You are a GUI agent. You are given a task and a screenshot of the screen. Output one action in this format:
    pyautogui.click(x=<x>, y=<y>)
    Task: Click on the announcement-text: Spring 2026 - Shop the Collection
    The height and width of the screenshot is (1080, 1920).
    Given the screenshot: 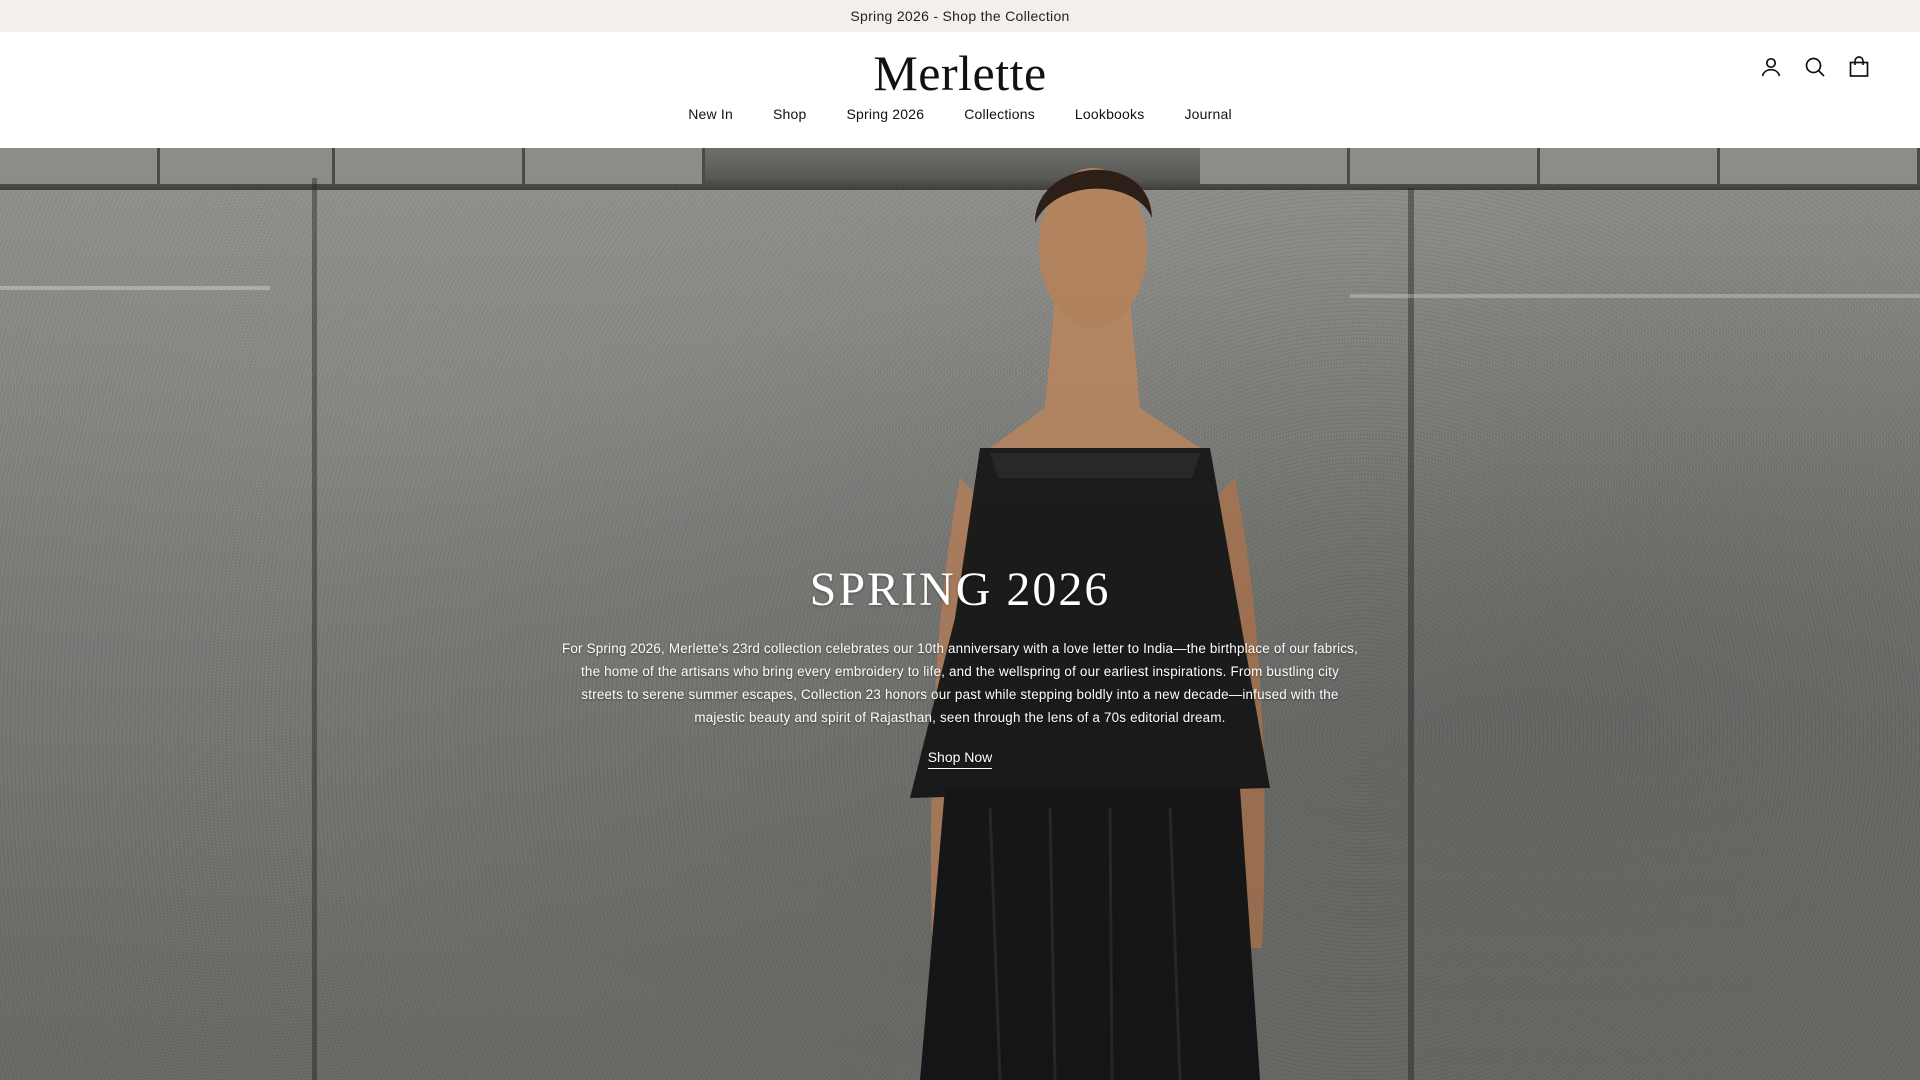 What is the action you would take?
    pyautogui.click(x=959, y=16)
    